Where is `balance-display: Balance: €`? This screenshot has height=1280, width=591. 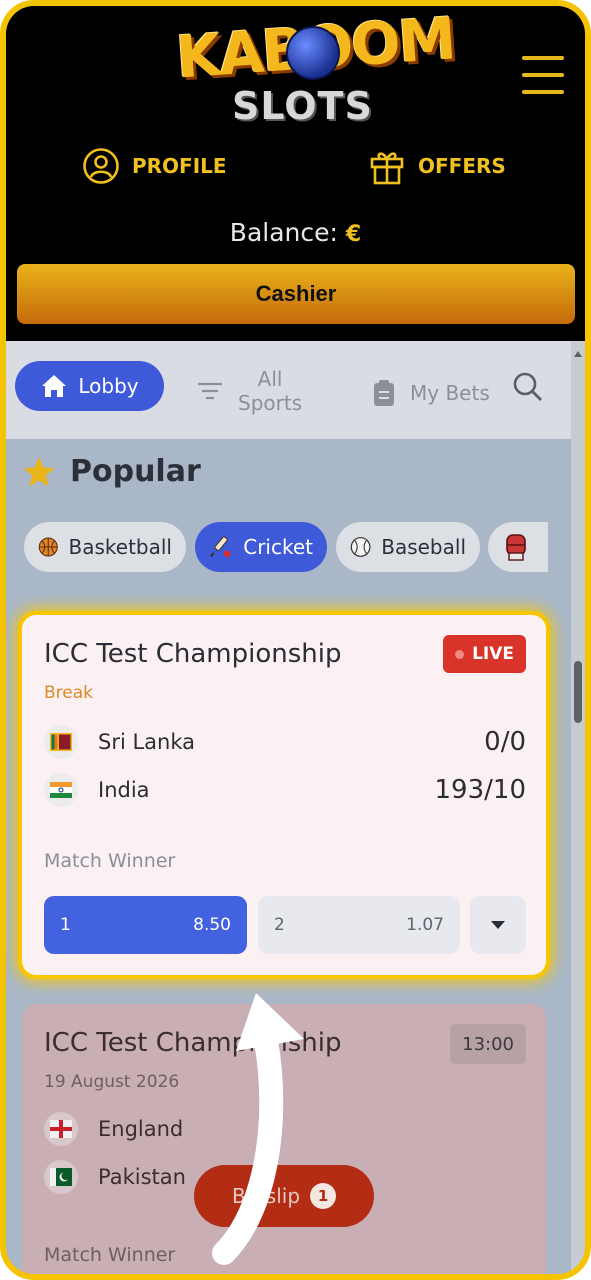 balance-display: Balance: € is located at coordinates (295, 232).